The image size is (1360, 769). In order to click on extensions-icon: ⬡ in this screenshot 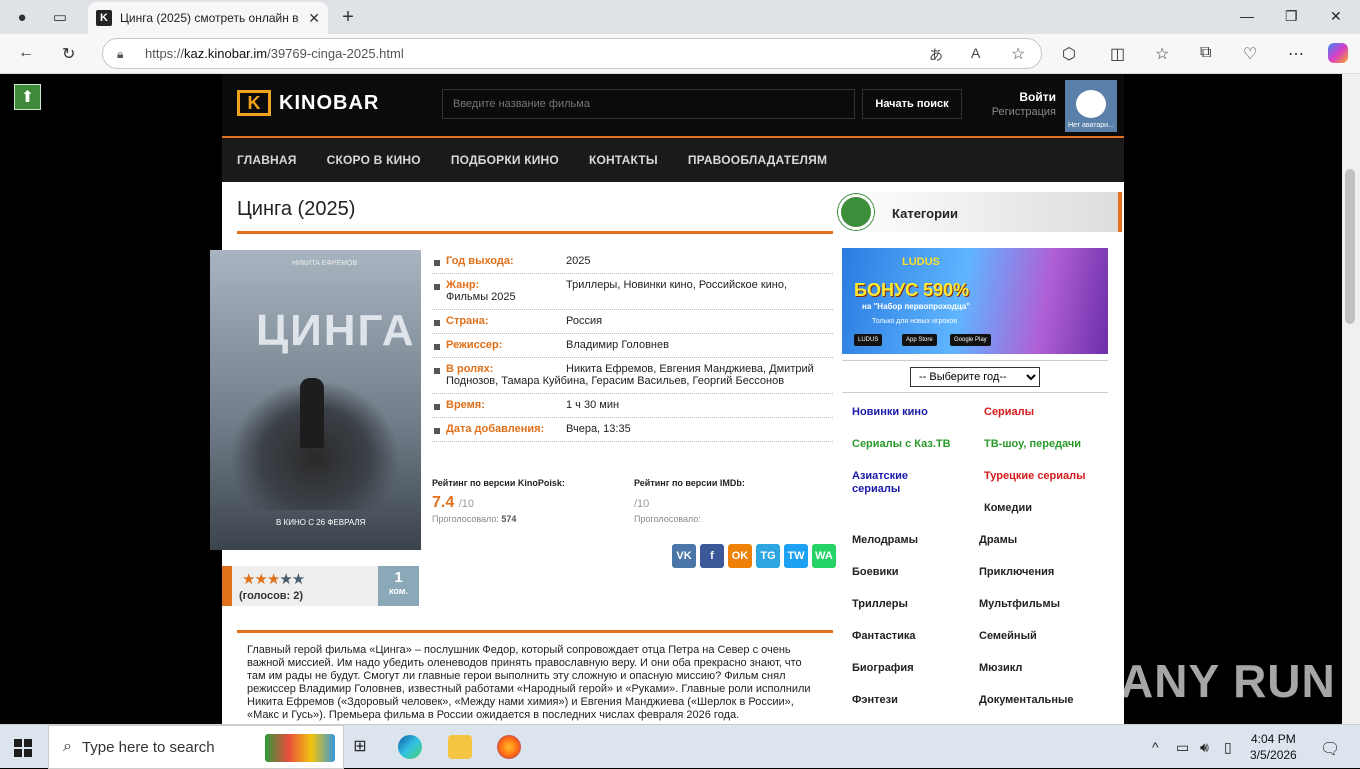, I will do `click(1069, 54)`.